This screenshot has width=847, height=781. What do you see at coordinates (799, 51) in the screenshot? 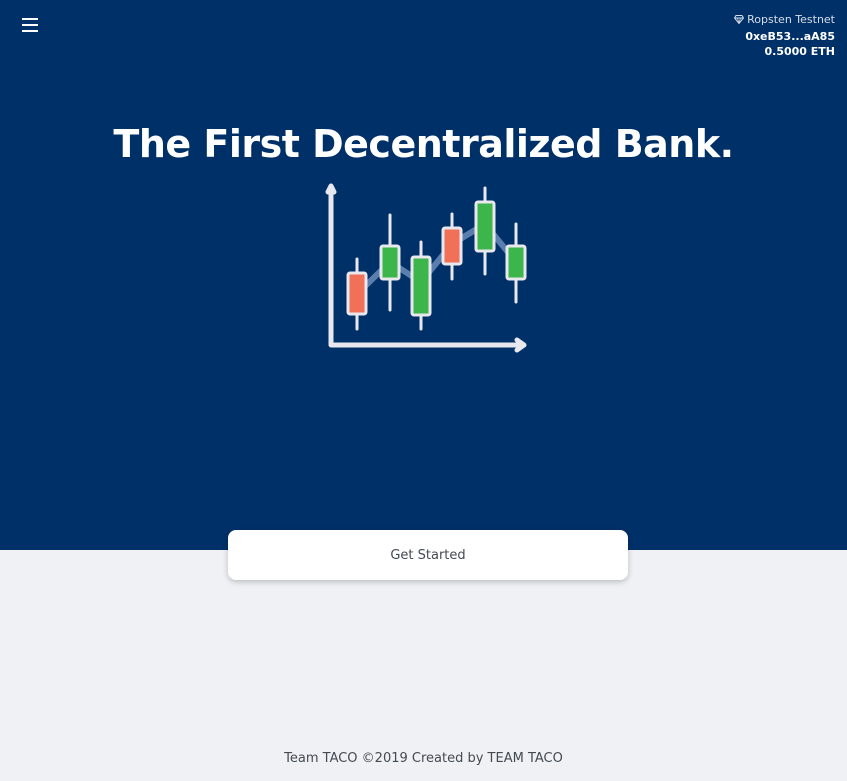
I see `wallet-balance: 0.5000 ETH` at bounding box center [799, 51].